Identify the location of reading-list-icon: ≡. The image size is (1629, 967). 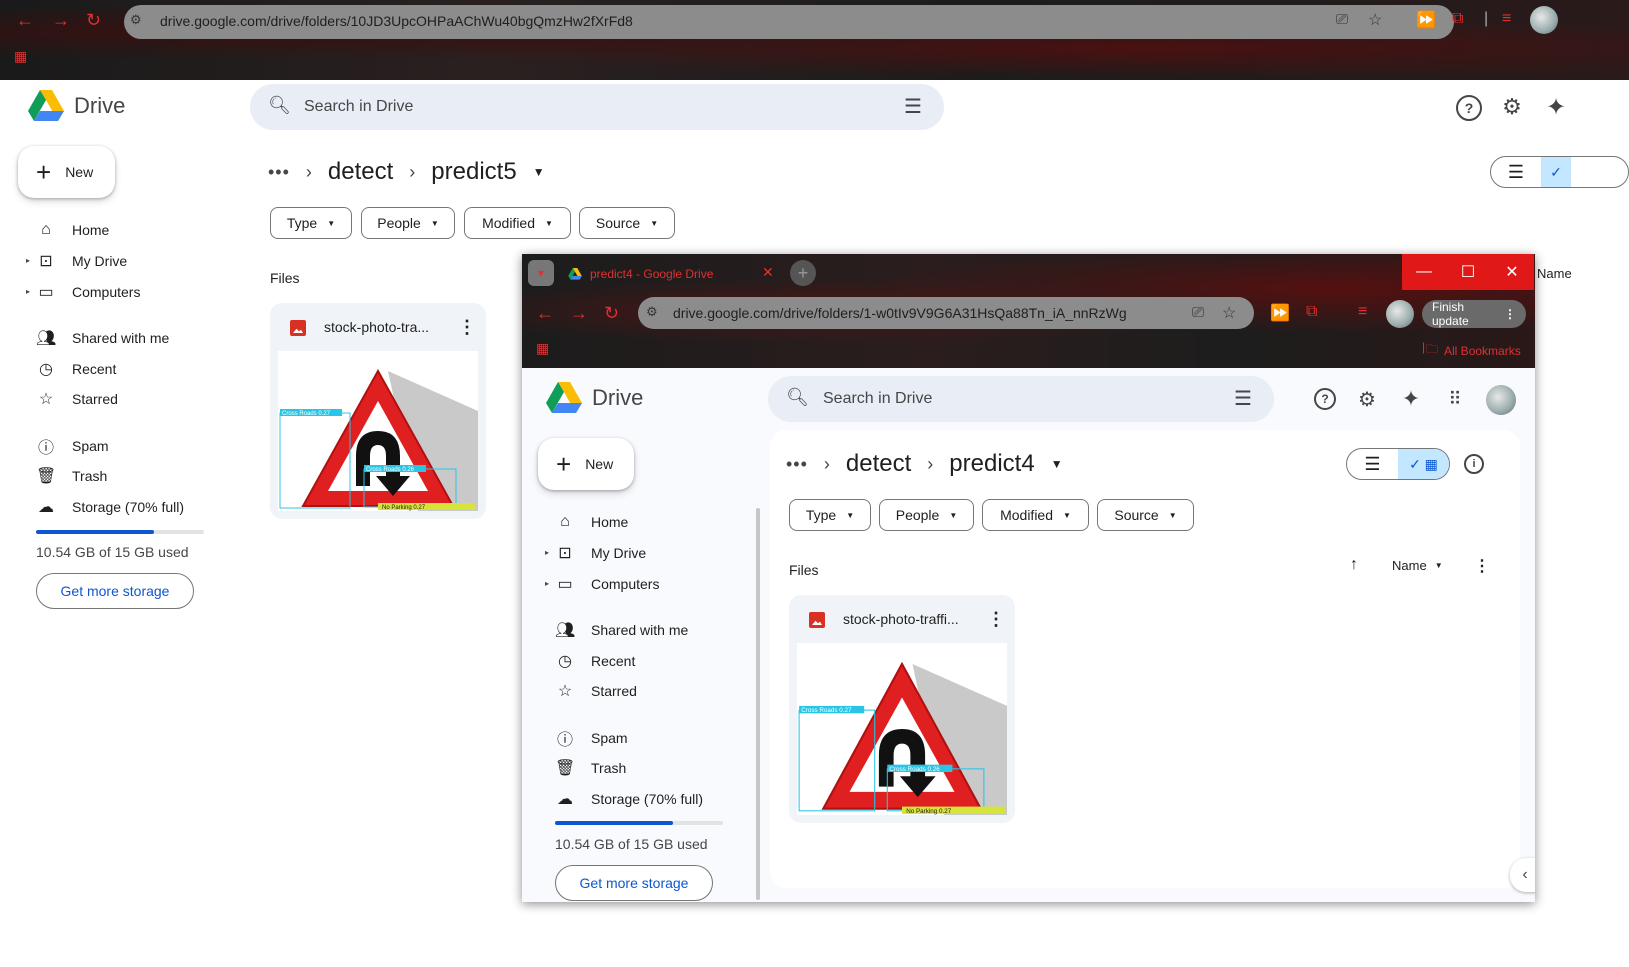
(1362, 312).